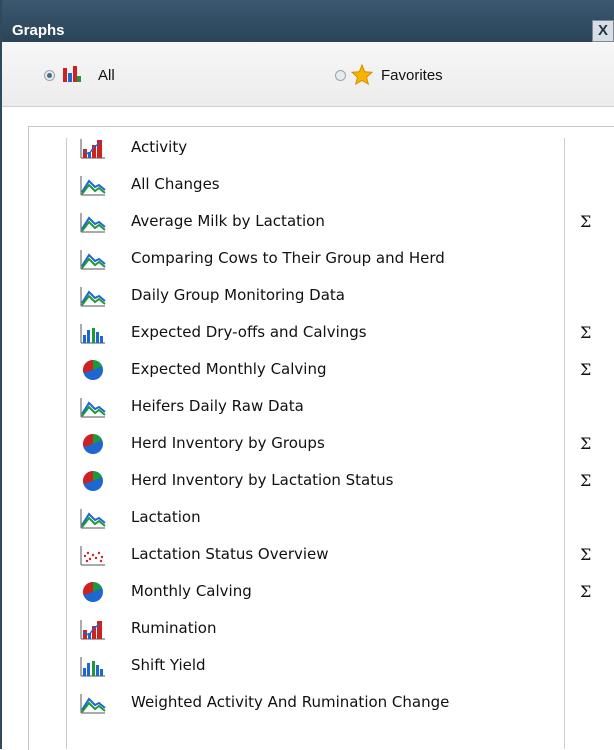 This screenshot has height=750, width=614. What do you see at coordinates (318, 592) in the screenshot?
I see `graph-list-item: Monthly Calving` at bounding box center [318, 592].